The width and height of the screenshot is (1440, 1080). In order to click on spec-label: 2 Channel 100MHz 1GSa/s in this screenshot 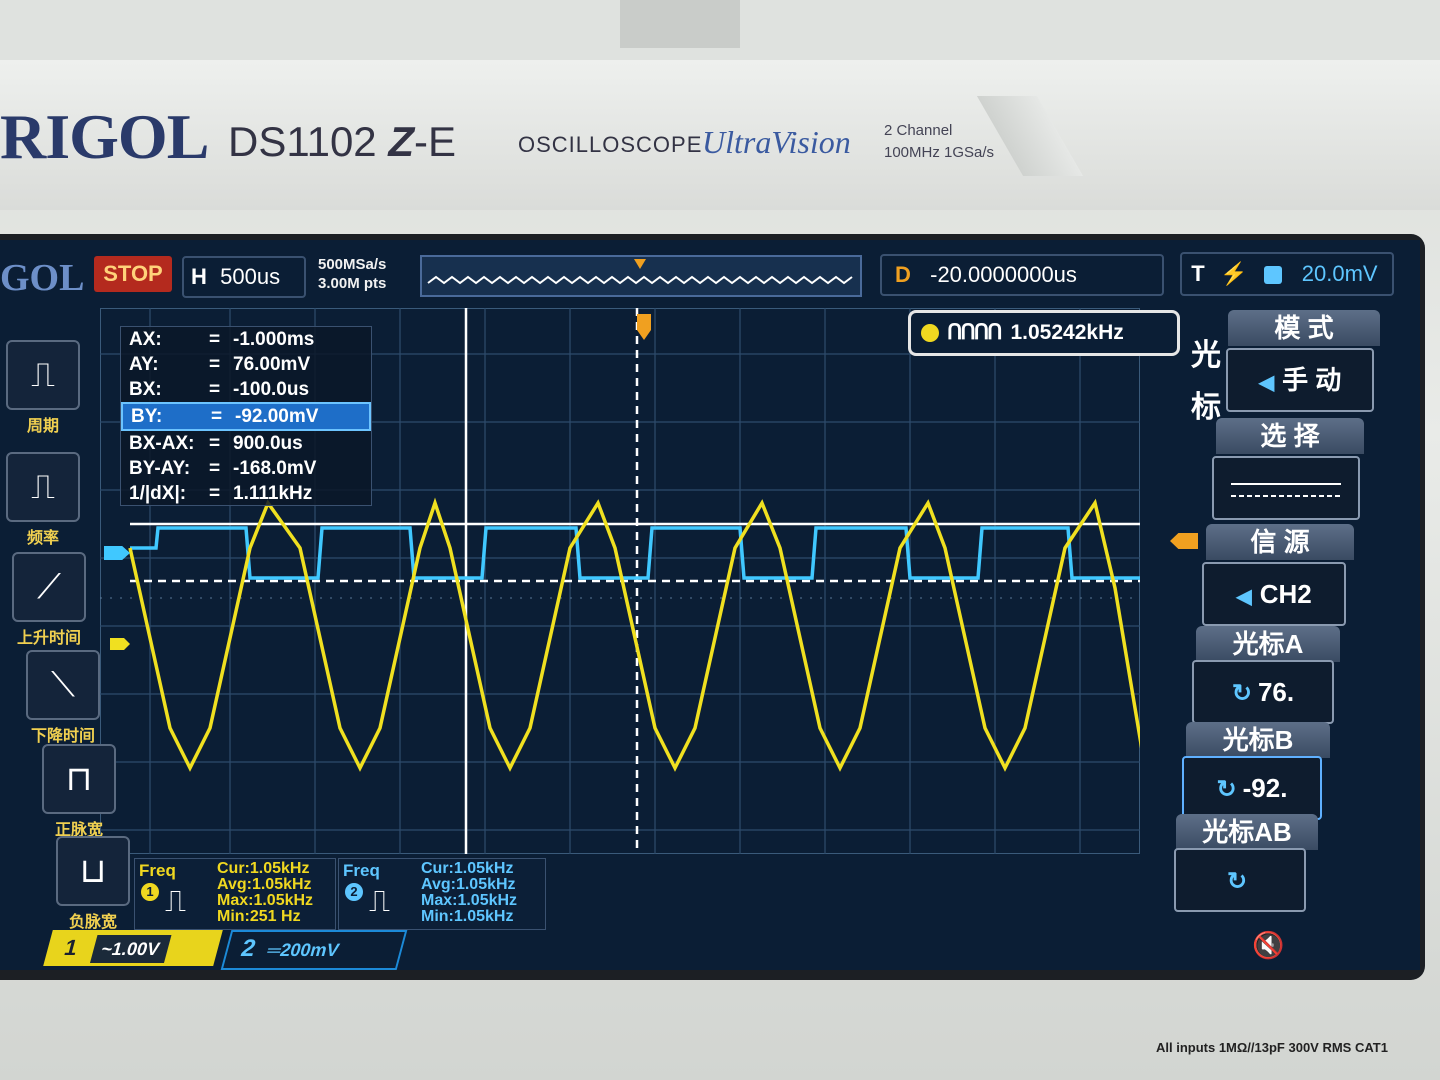, I will do `click(939, 142)`.